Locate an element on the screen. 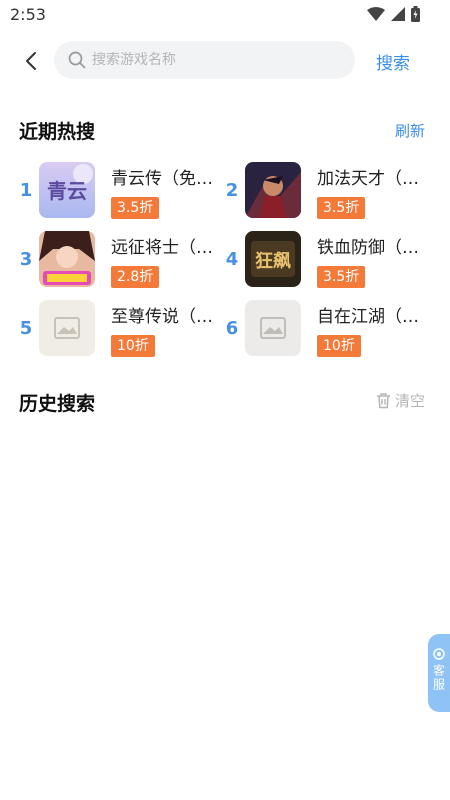 The image size is (450, 800). clear-history-button: 清空 is located at coordinates (400, 400).